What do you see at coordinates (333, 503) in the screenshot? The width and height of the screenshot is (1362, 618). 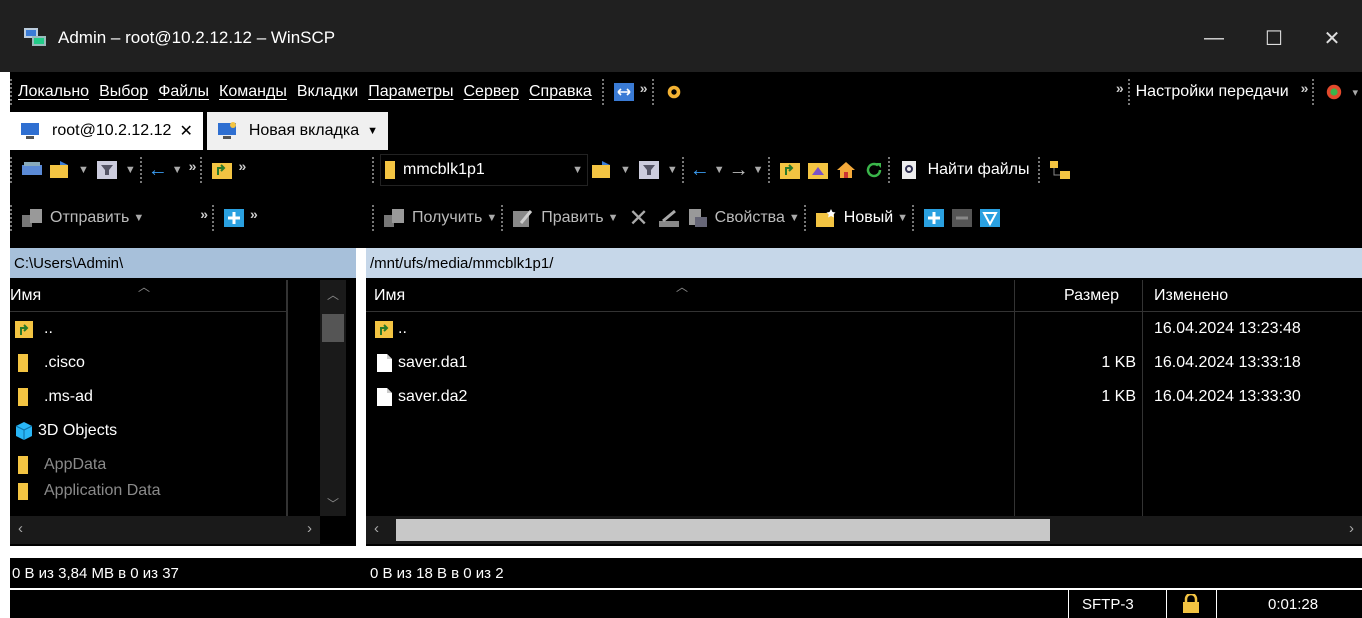 I see `scroll-down-icon: ﹀` at bounding box center [333, 503].